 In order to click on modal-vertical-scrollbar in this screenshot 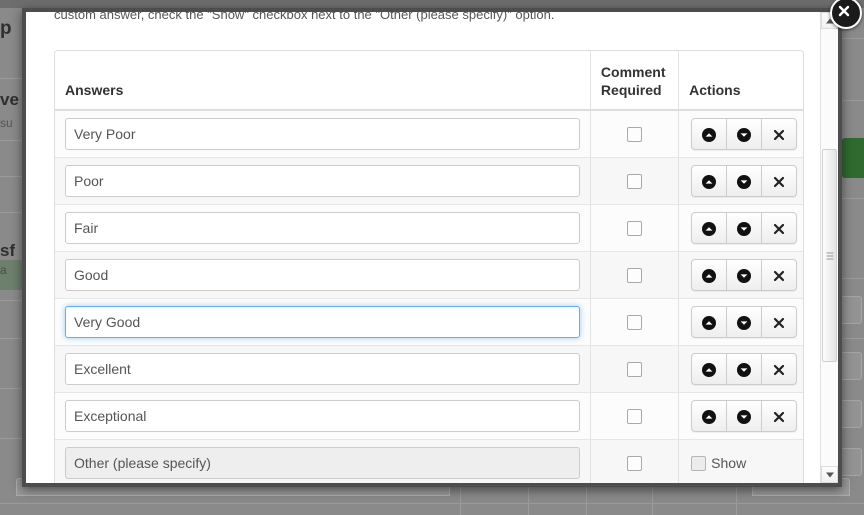, I will do `click(829, 247)`.